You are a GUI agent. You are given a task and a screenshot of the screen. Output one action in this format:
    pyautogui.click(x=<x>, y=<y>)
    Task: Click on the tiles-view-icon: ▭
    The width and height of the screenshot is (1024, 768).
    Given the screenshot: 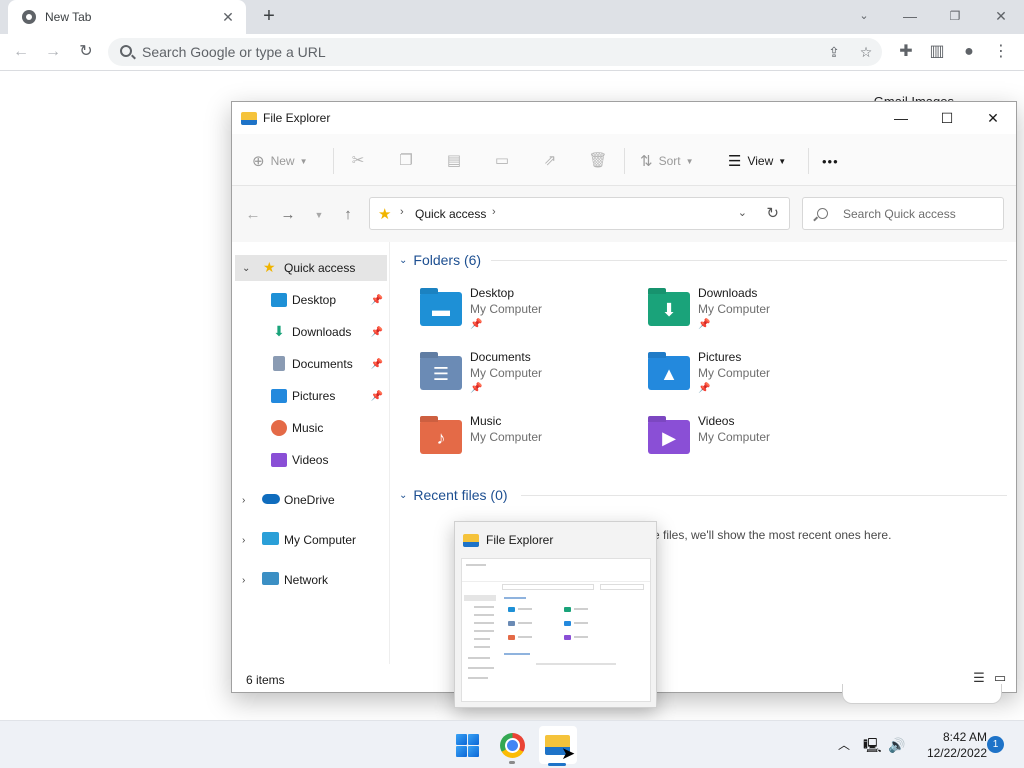 What is the action you would take?
    pyautogui.click(x=1000, y=678)
    